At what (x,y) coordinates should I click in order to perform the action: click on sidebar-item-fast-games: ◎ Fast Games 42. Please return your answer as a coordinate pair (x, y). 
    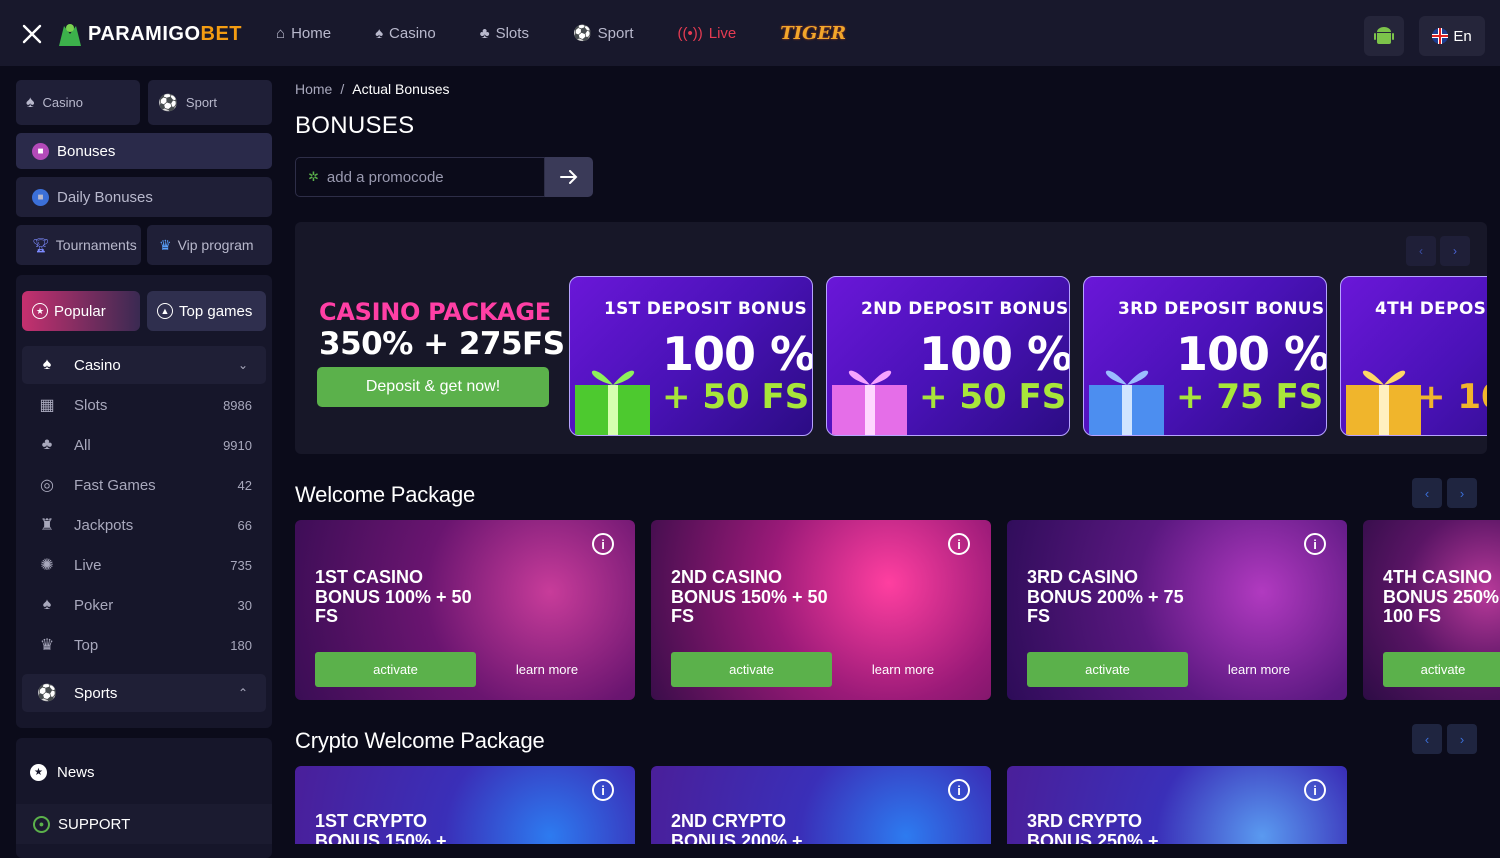
    Looking at the image, I should click on (144, 485).